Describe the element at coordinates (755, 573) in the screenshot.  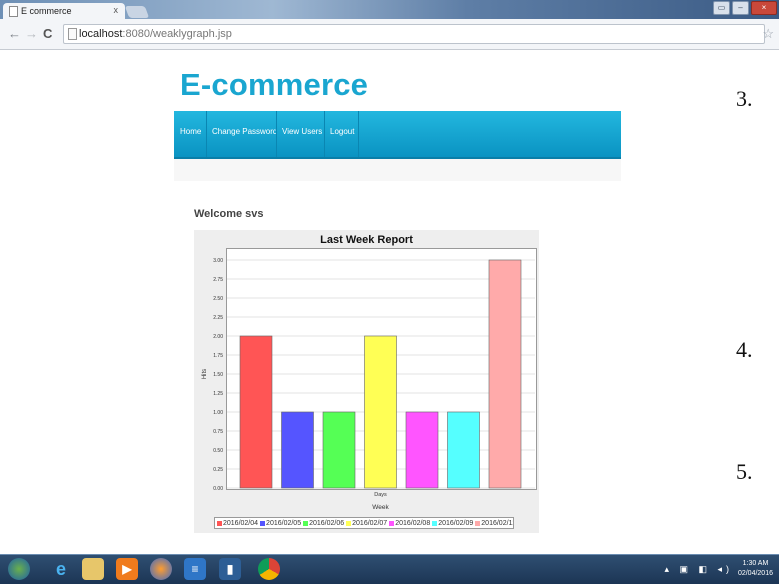
I see `clock-date: 02/04/2016` at that location.